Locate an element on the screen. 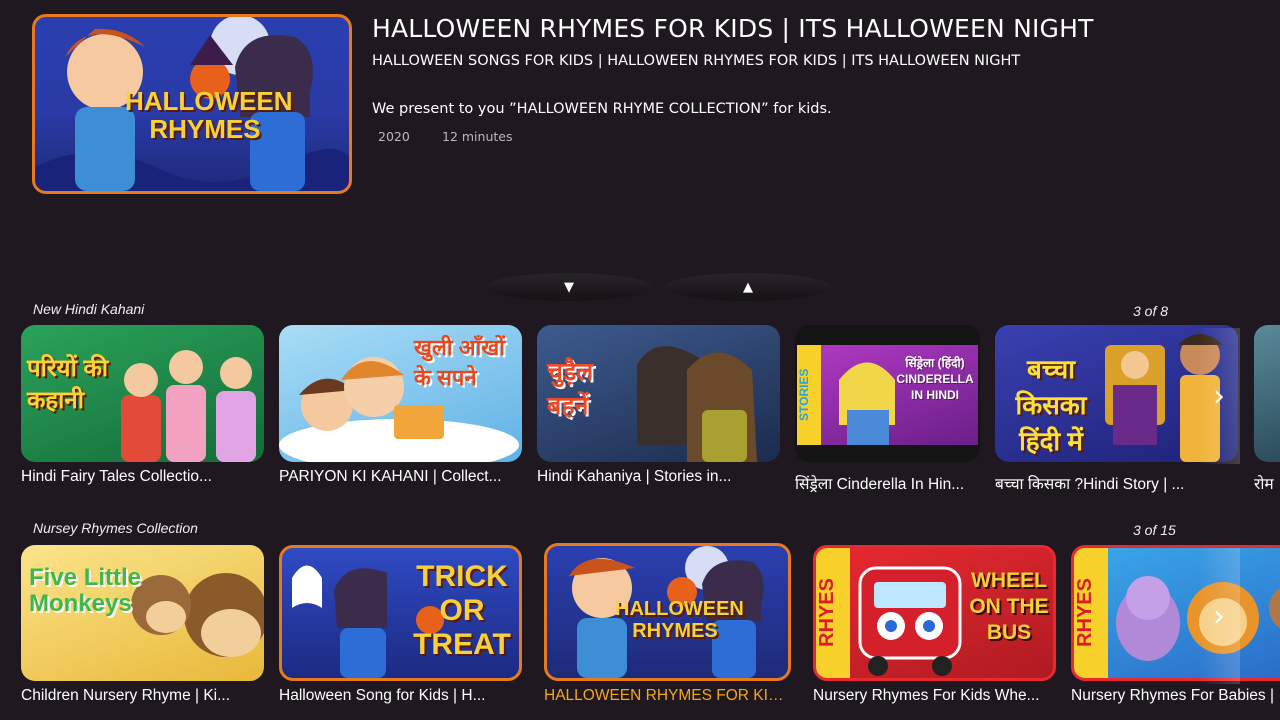  video-thumbnail: Five Little Monkeys is located at coordinates (142, 613).